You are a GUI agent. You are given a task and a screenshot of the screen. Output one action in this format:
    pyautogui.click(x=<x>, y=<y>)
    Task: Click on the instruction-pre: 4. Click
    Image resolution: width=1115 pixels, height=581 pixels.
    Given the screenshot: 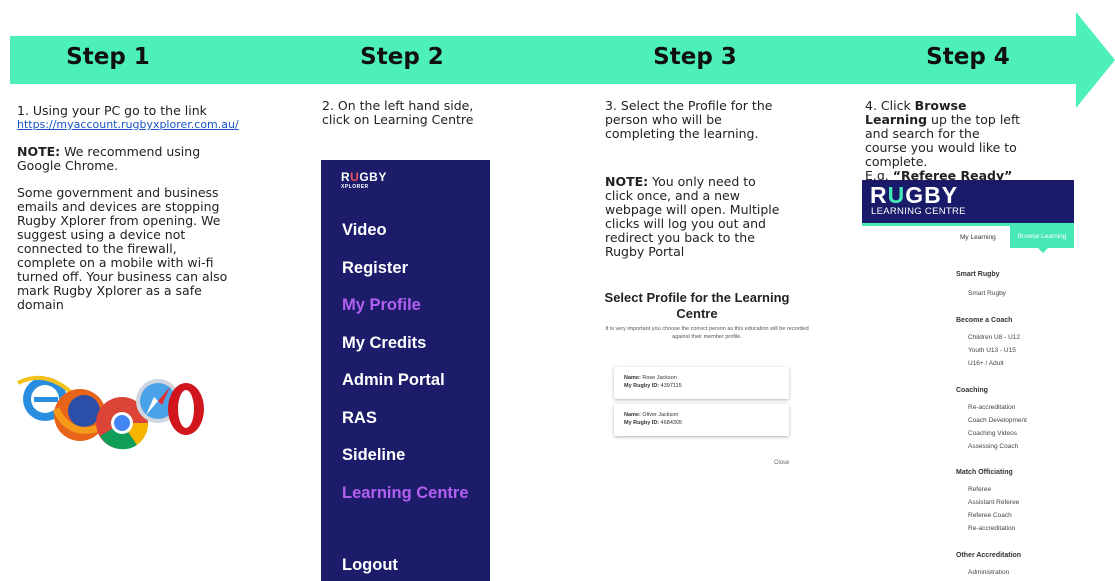 What is the action you would take?
    pyautogui.click(x=890, y=105)
    